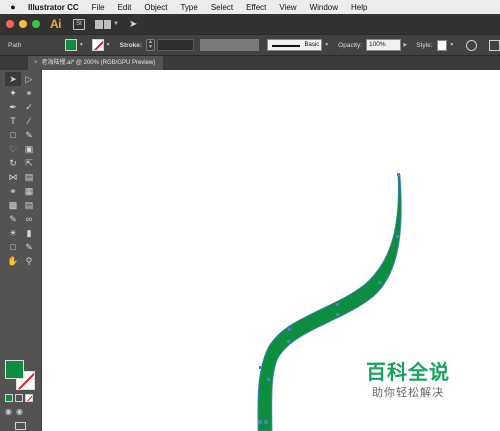  I want to click on opacity-field: 100%, so click(384, 45).